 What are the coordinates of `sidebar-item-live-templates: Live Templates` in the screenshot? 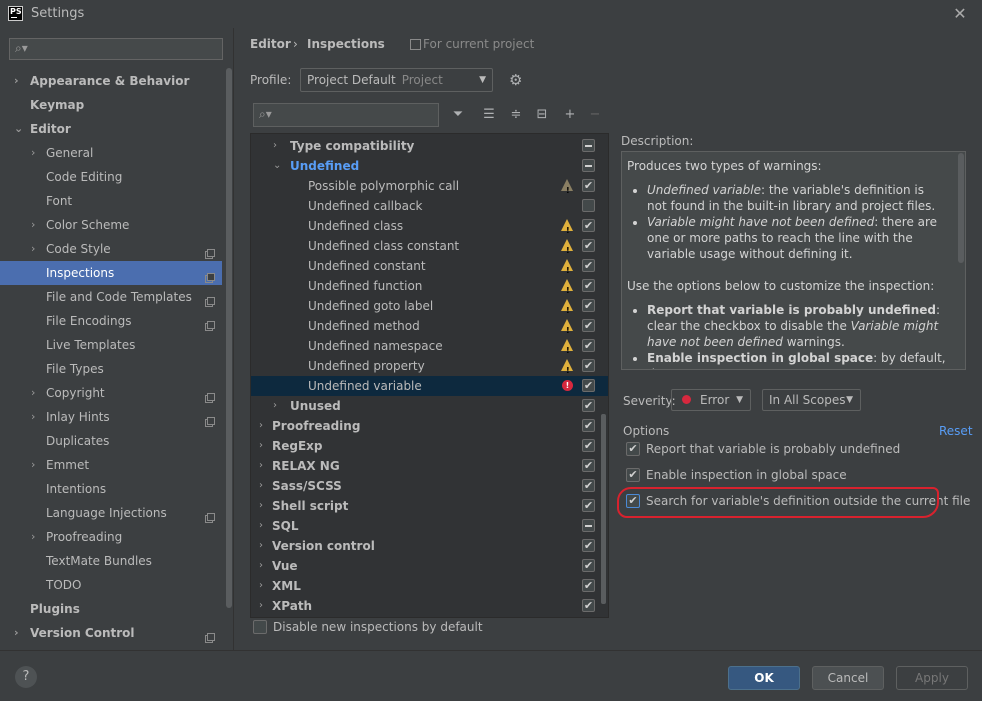 It's located at (111, 345).